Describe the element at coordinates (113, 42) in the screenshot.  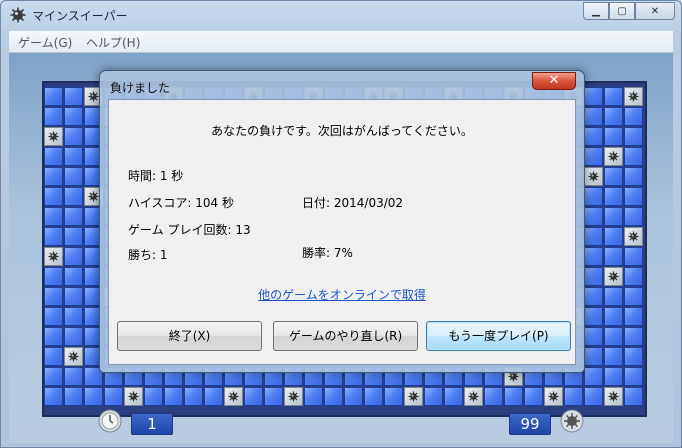
I see `menu-help: ヘルプ(H)` at that location.